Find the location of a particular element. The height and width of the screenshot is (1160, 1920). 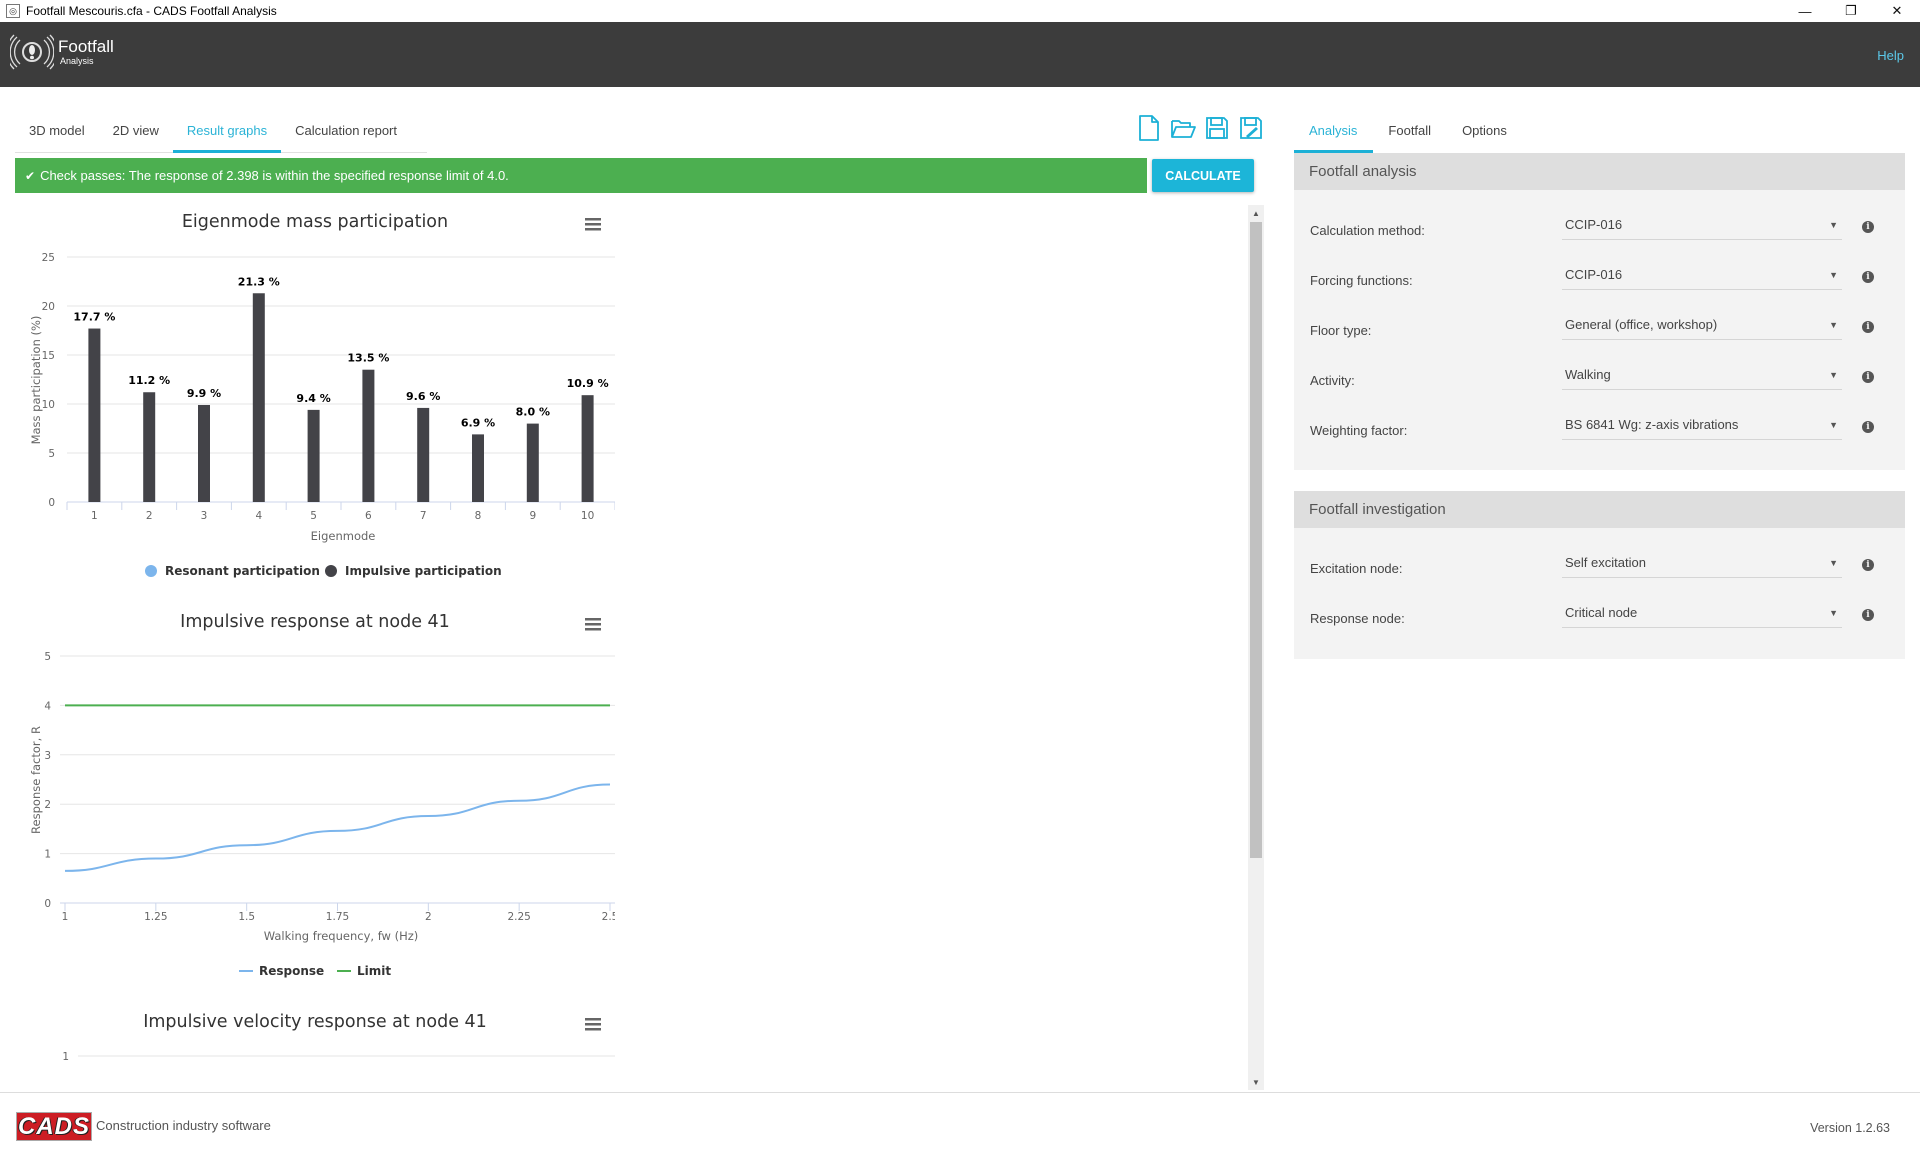

scroll-up-arrow-icon: ▲ is located at coordinates (1256, 213).